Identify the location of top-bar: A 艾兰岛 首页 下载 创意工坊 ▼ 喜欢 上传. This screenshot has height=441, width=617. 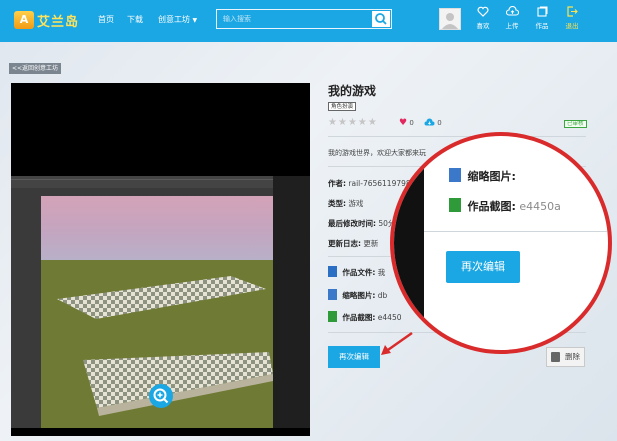
(308, 21).